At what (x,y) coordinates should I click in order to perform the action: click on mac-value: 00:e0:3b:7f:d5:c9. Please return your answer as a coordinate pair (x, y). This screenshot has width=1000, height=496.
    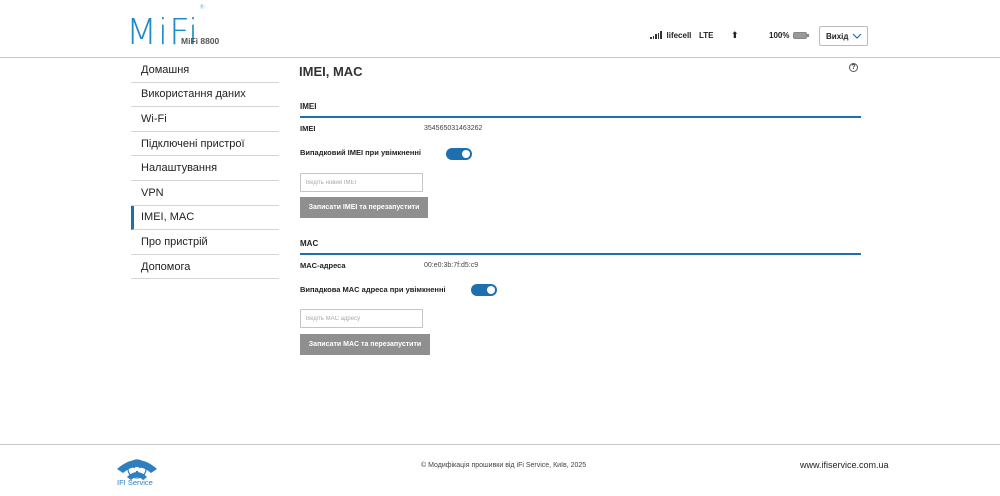
    Looking at the image, I should click on (451, 265).